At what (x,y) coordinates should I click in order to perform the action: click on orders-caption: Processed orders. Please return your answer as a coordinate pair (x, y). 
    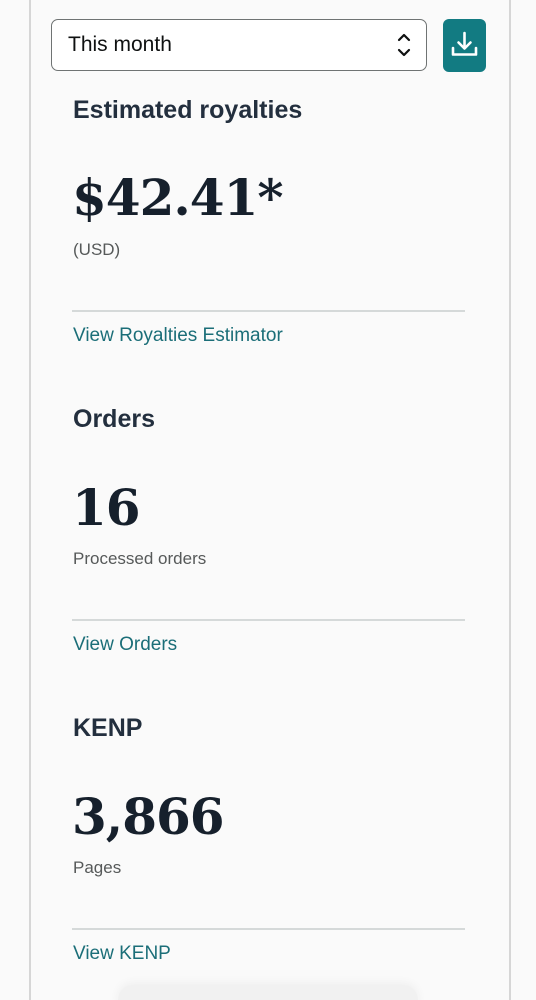
    Looking at the image, I should click on (140, 558).